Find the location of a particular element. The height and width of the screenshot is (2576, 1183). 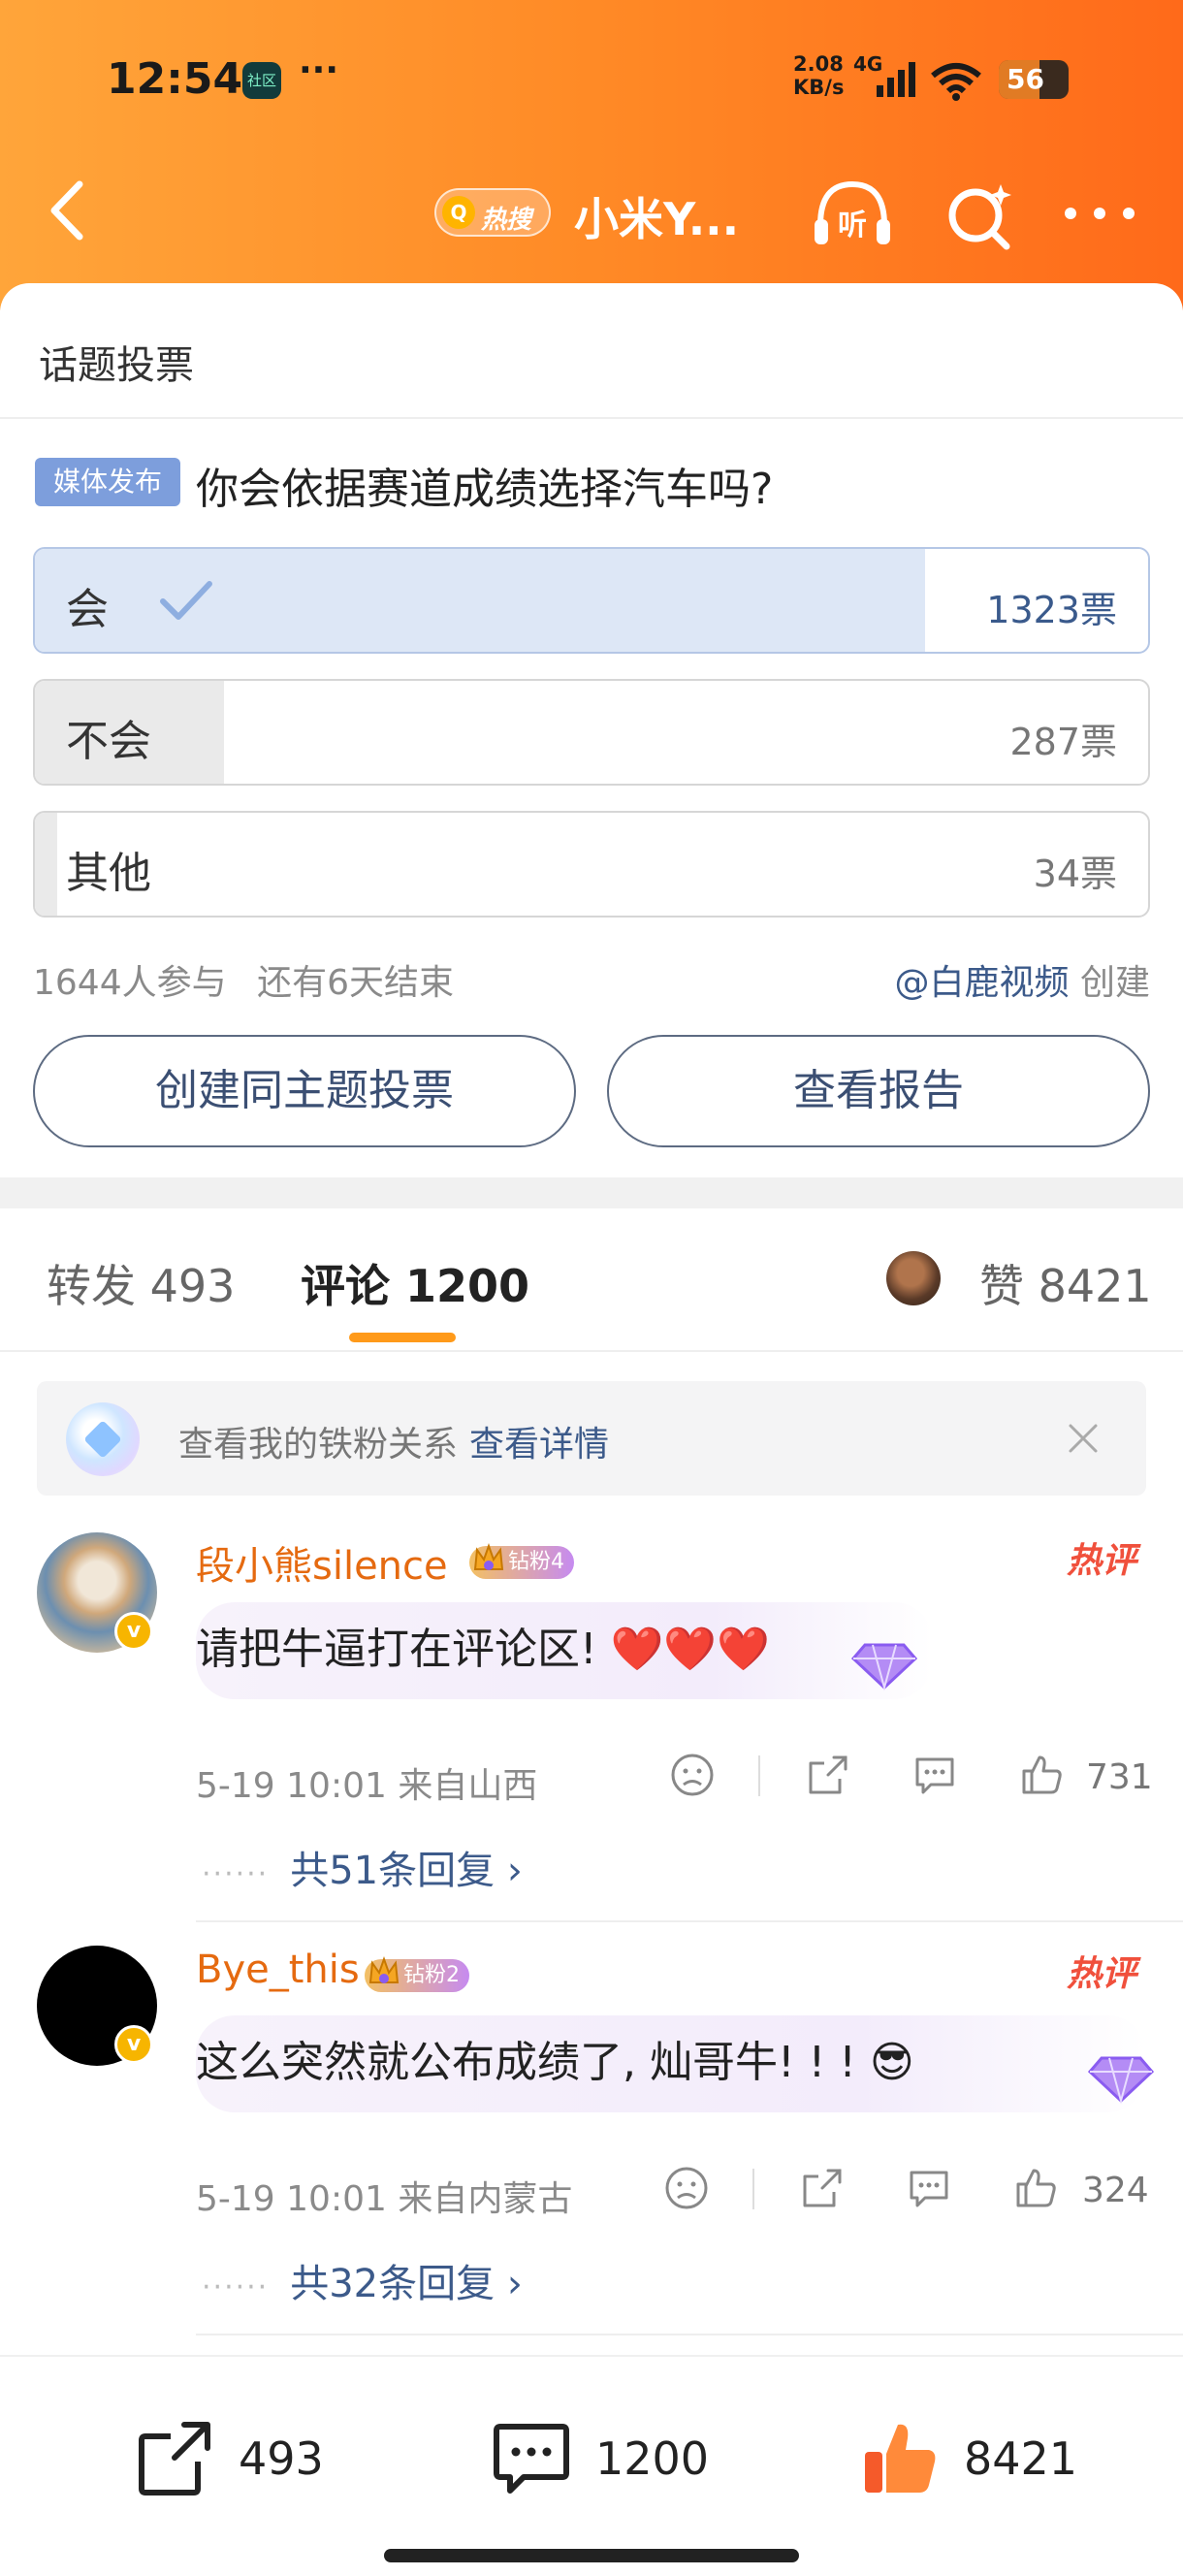

search-ai-icon is located at coordinates (979, 215).